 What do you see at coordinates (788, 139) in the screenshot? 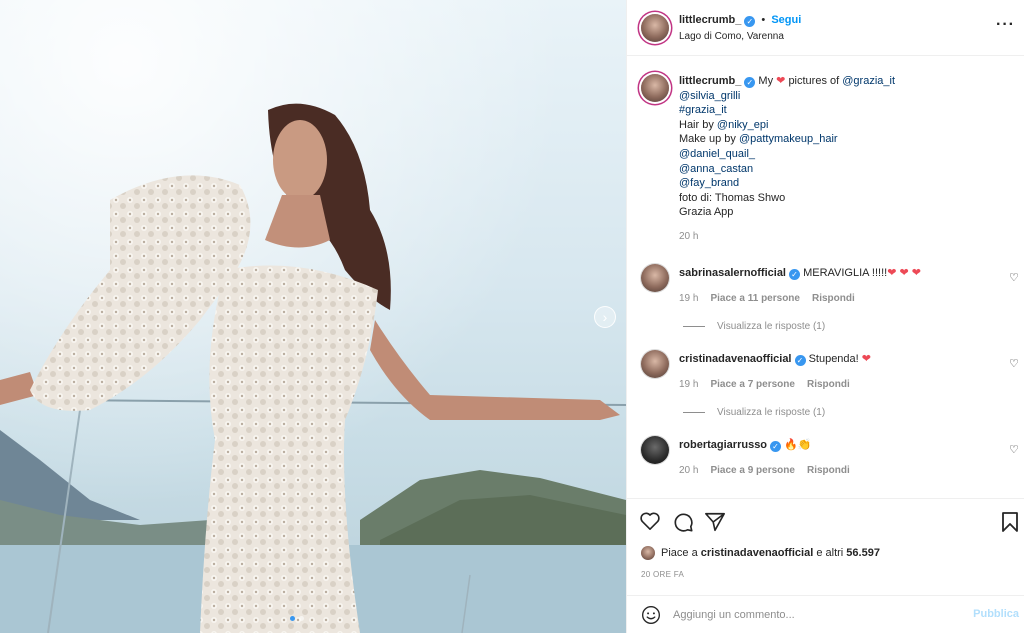
I see `mention-link: @pattymakeup_hair` at bounding box center [788, 139].